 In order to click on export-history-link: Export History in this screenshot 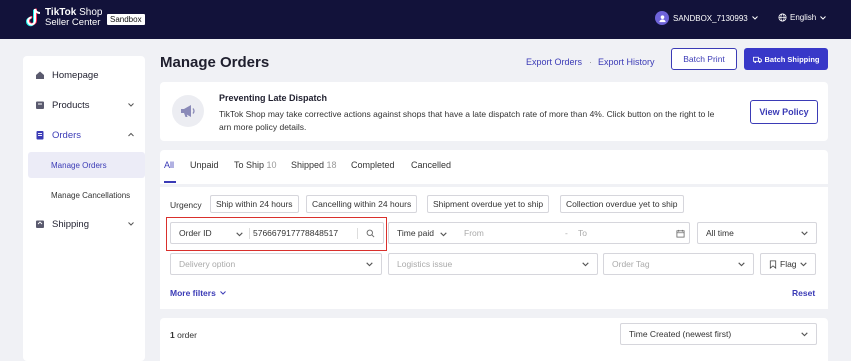, I will do `click(626, 62)`.